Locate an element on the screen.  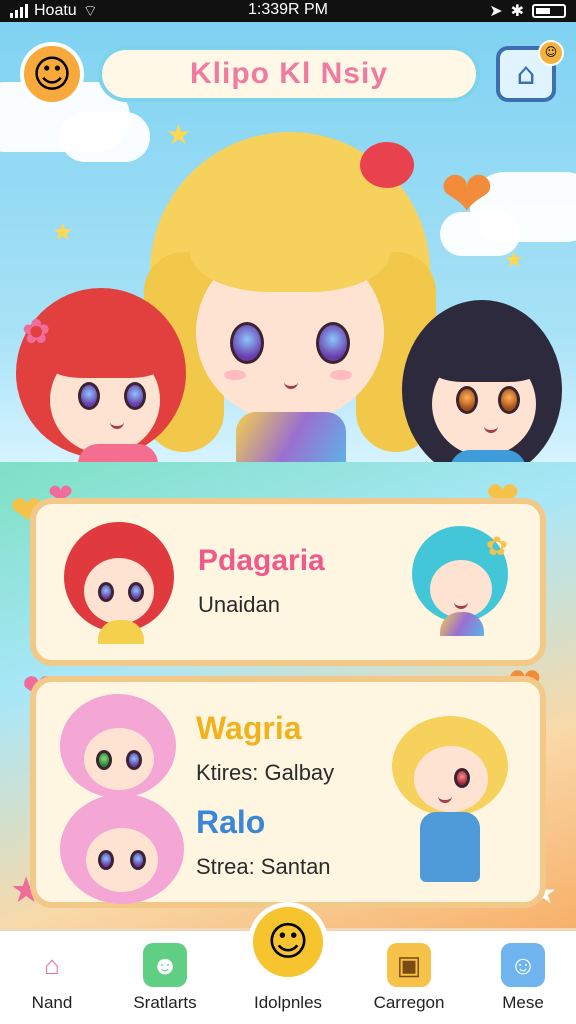
heart-icon: ❤ is located at coordinates (467, 195).